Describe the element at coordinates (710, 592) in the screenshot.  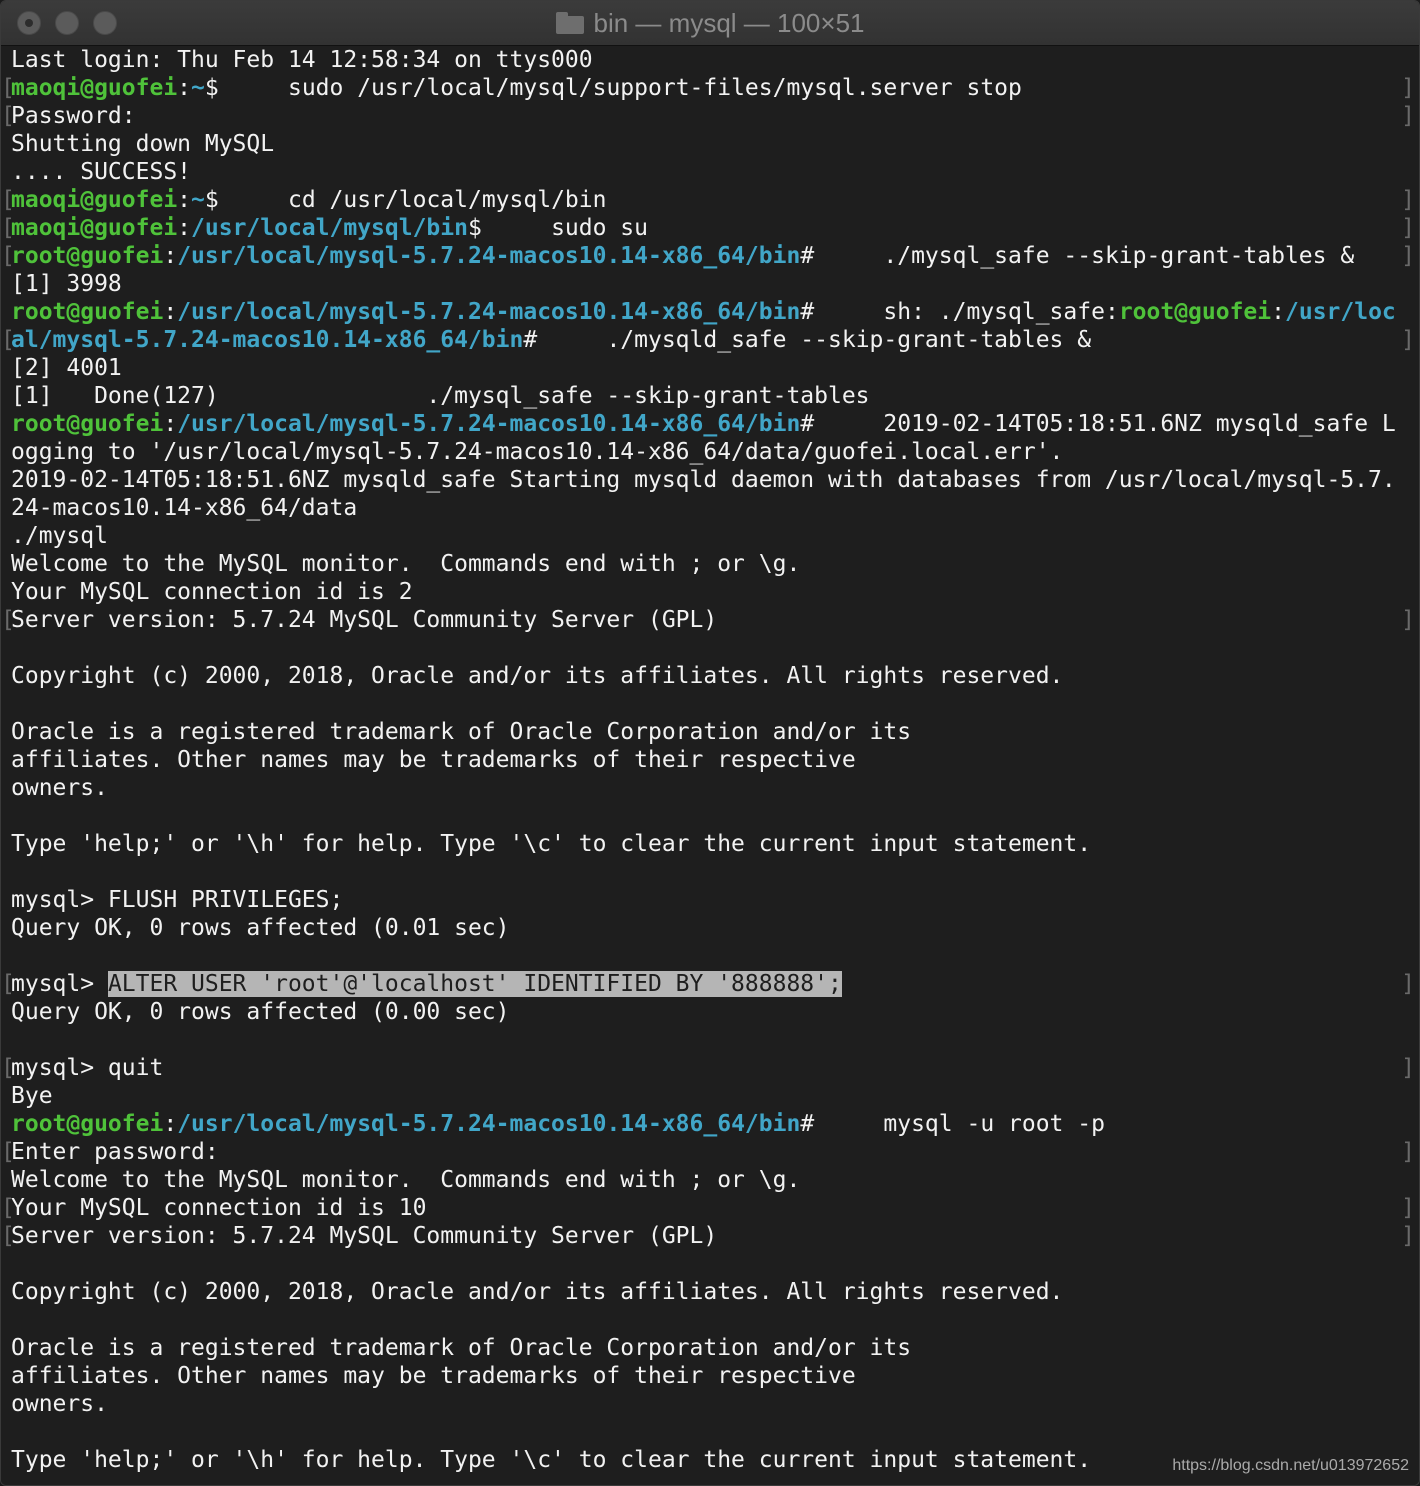
I see `terminal-line: Your MySQL connection id is 2` at that location.